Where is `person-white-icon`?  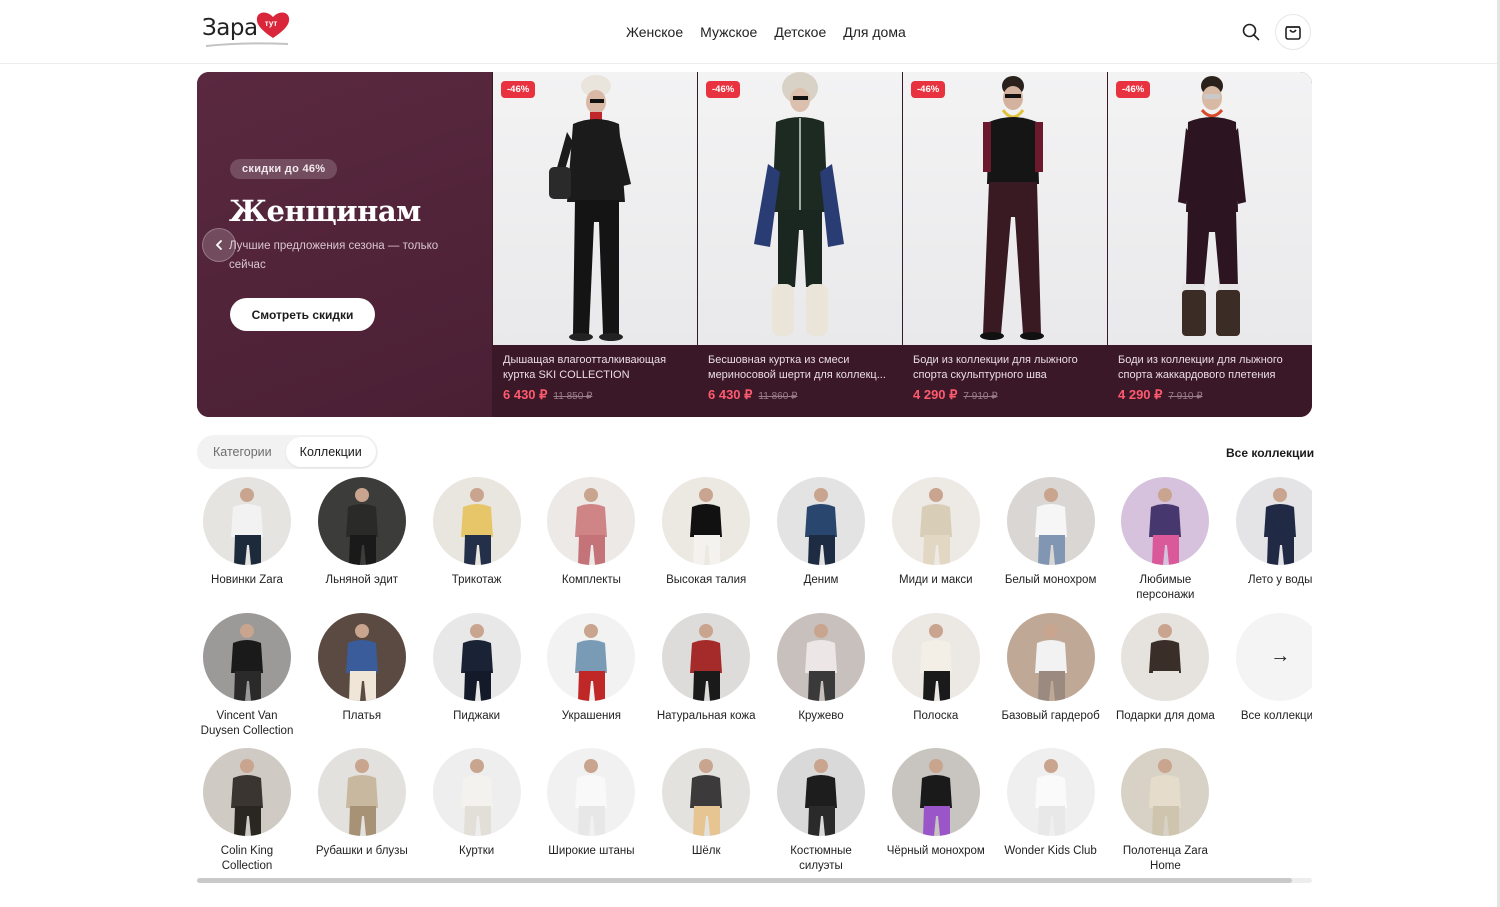 person-white-icon is located at coordinates (1050, 521).